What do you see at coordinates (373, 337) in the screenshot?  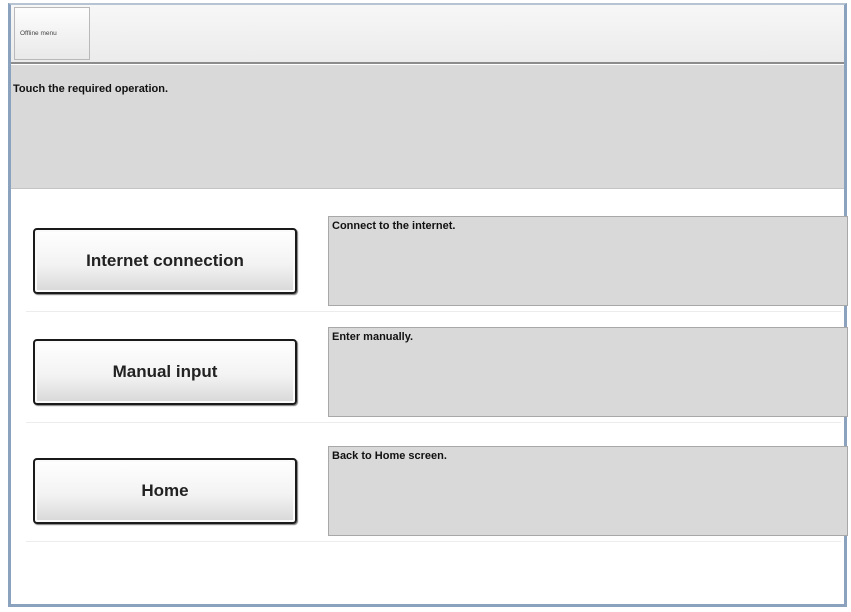 I see `manual-input-description-text: Enter manually.` at bounding box center [373, 337].